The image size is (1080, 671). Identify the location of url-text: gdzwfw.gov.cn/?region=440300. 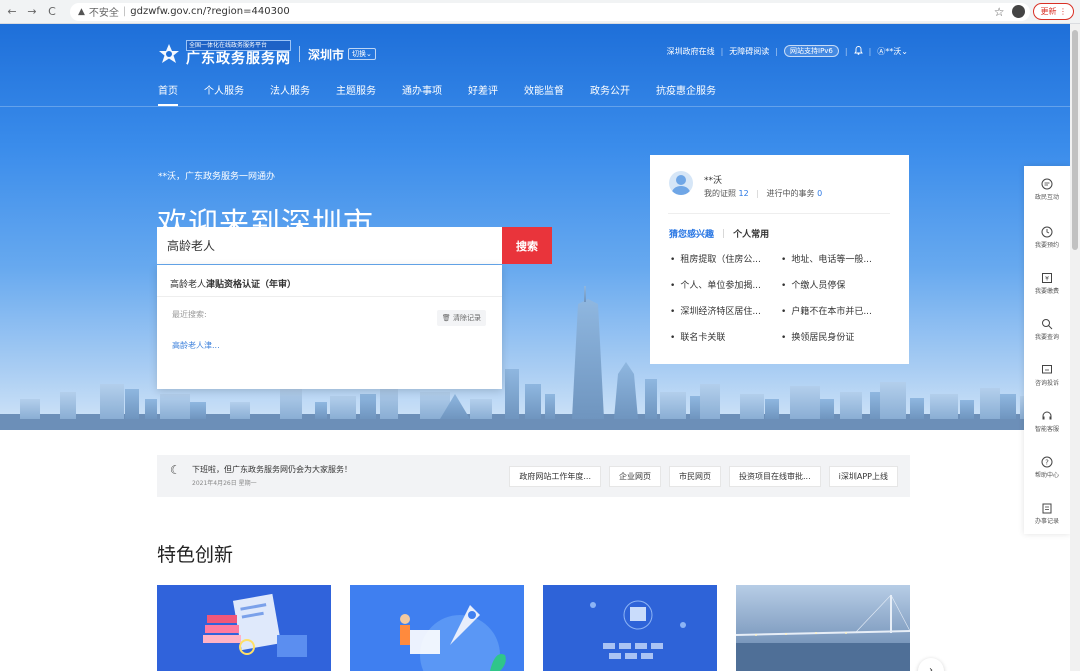
(210, 11).